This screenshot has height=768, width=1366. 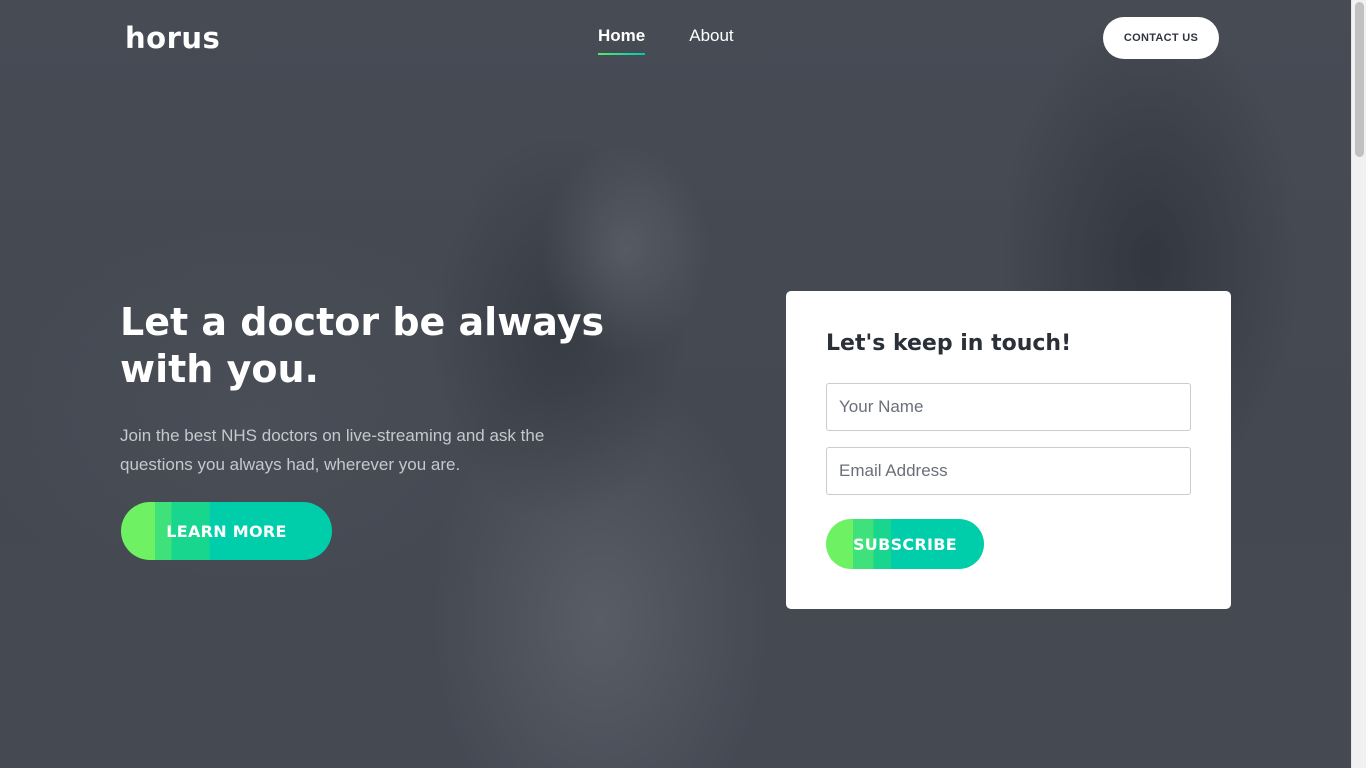 I want to click on hero-title: Let a doctor be always with you., so click(x=400, y=346).